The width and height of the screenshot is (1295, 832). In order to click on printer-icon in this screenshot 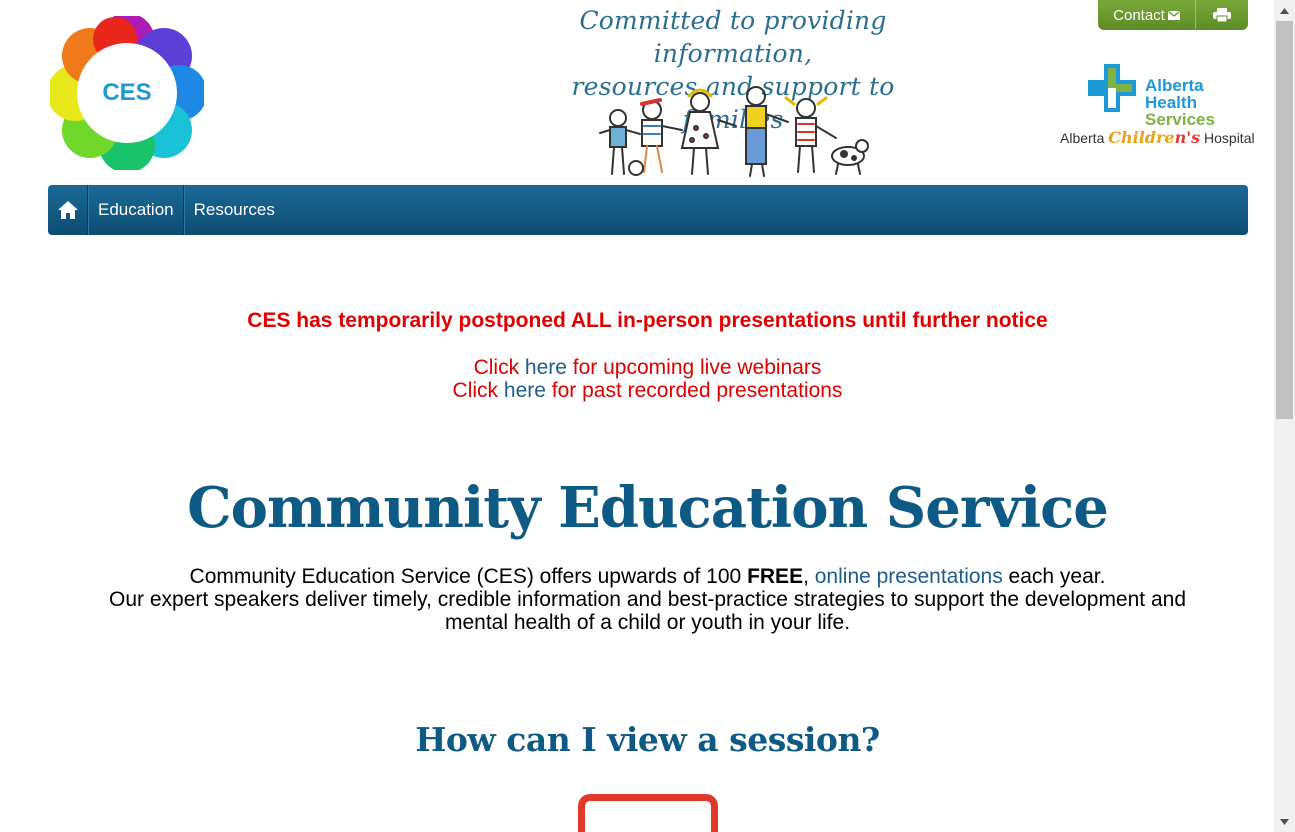, I will do `click(1222, 14)`.